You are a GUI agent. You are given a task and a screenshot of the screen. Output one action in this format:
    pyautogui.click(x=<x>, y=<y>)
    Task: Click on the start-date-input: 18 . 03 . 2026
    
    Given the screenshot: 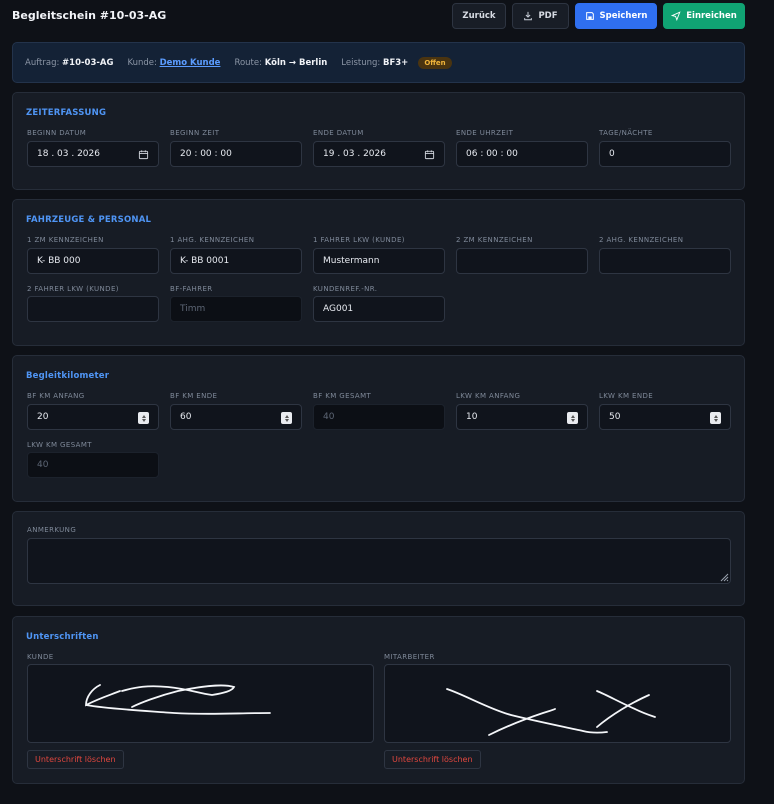 What is the action you would take?
    pyautogui.click(x=93, y=154)
    